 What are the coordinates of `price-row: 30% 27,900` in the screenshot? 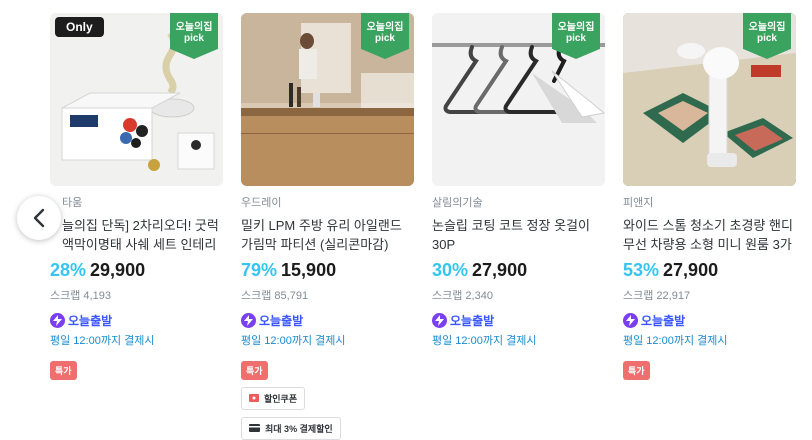 It's located at (518, 272).